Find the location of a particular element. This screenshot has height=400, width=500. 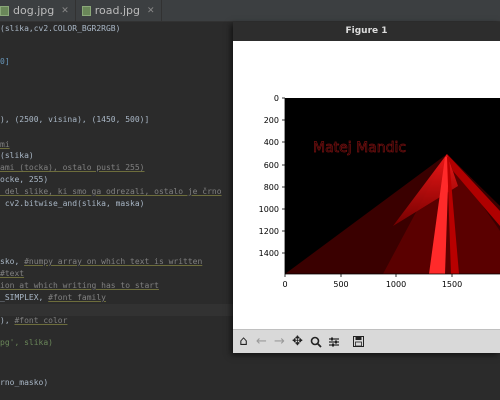

code-line: ), #font color is located at coordinates (34, 320).